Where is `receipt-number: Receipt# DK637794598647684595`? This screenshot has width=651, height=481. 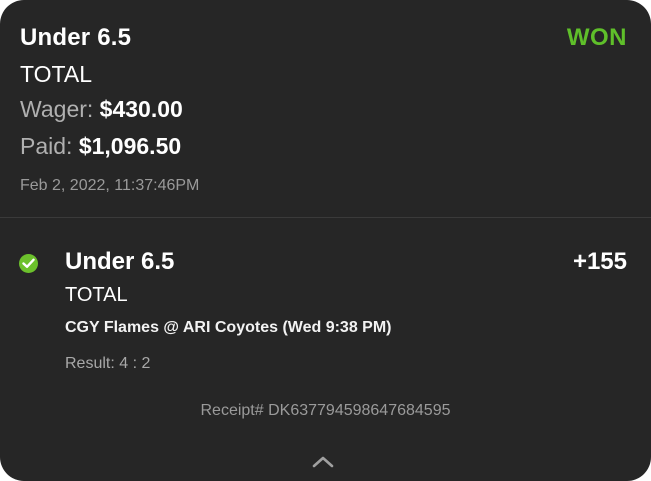 receipt-number: Receipt# DK637794598647684595 is located at coordinates (325, 410).